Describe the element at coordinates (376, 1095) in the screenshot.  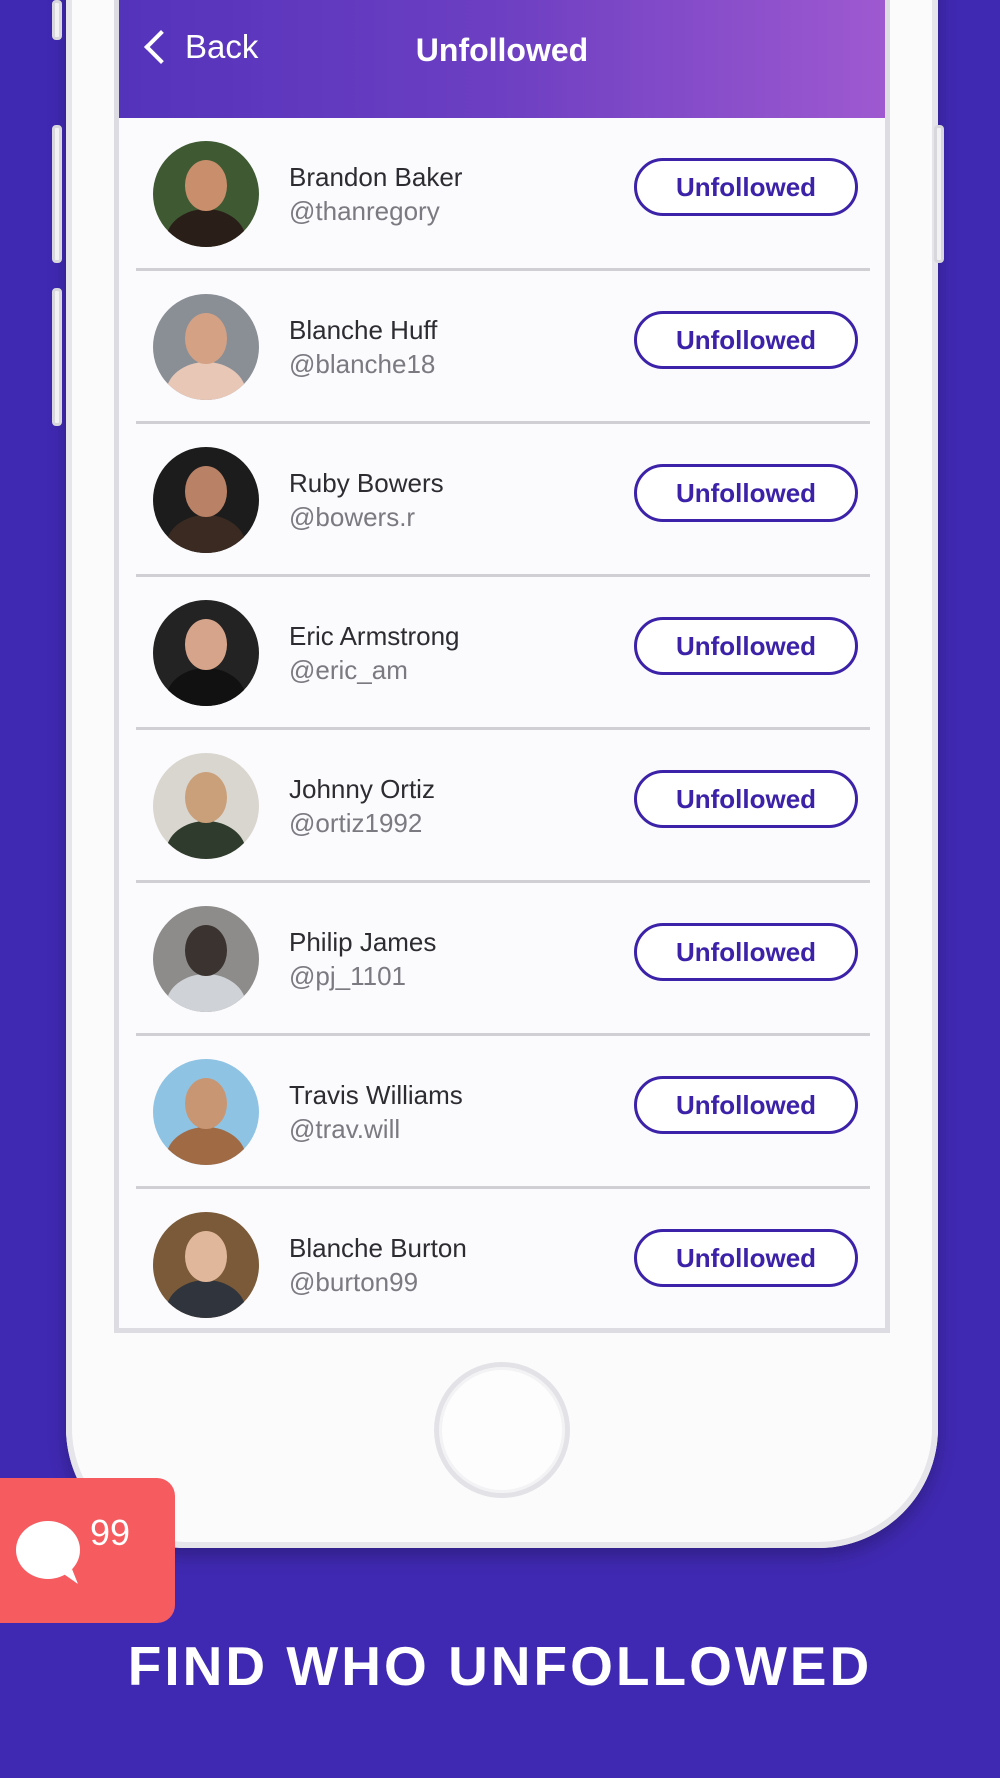
I see `user-name: Travis Williams` at that location.